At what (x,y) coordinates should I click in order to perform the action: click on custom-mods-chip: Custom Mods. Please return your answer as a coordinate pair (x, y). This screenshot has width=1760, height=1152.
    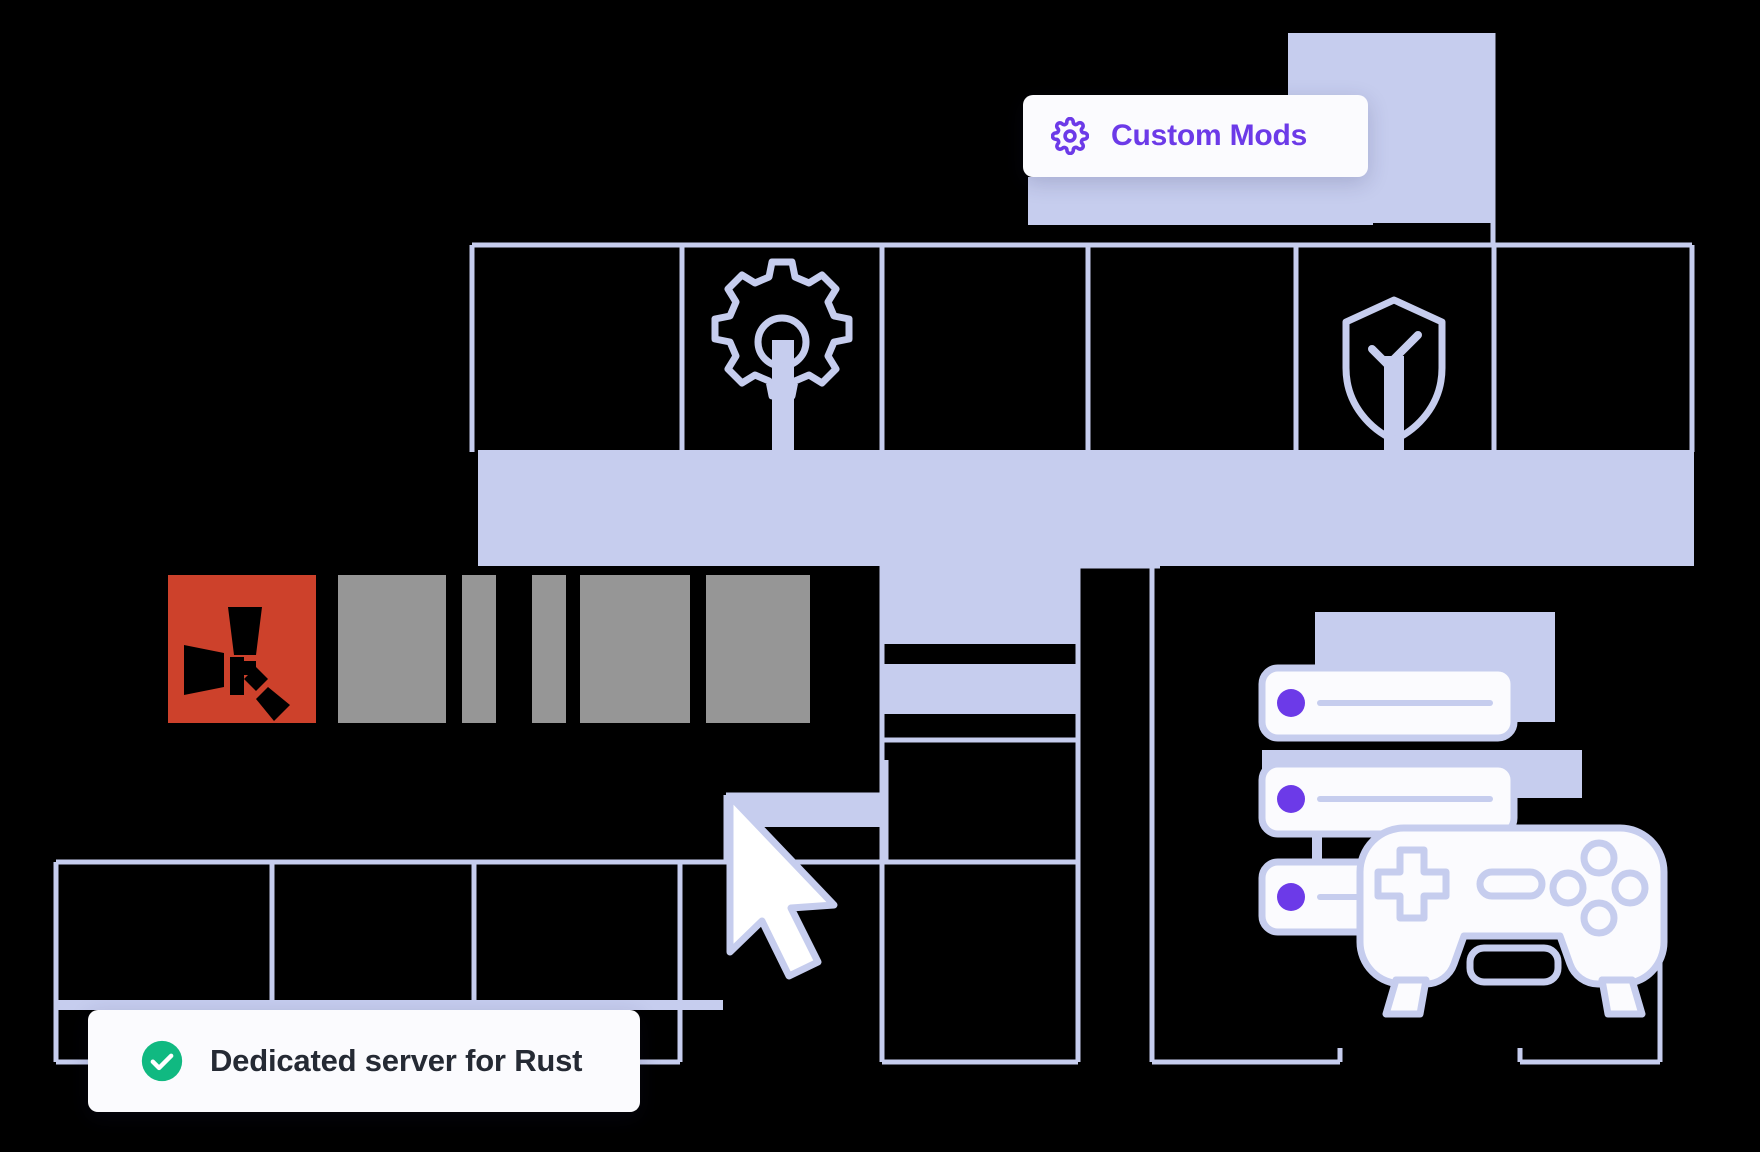
    Looking at the image, I should click on (1195, 136).